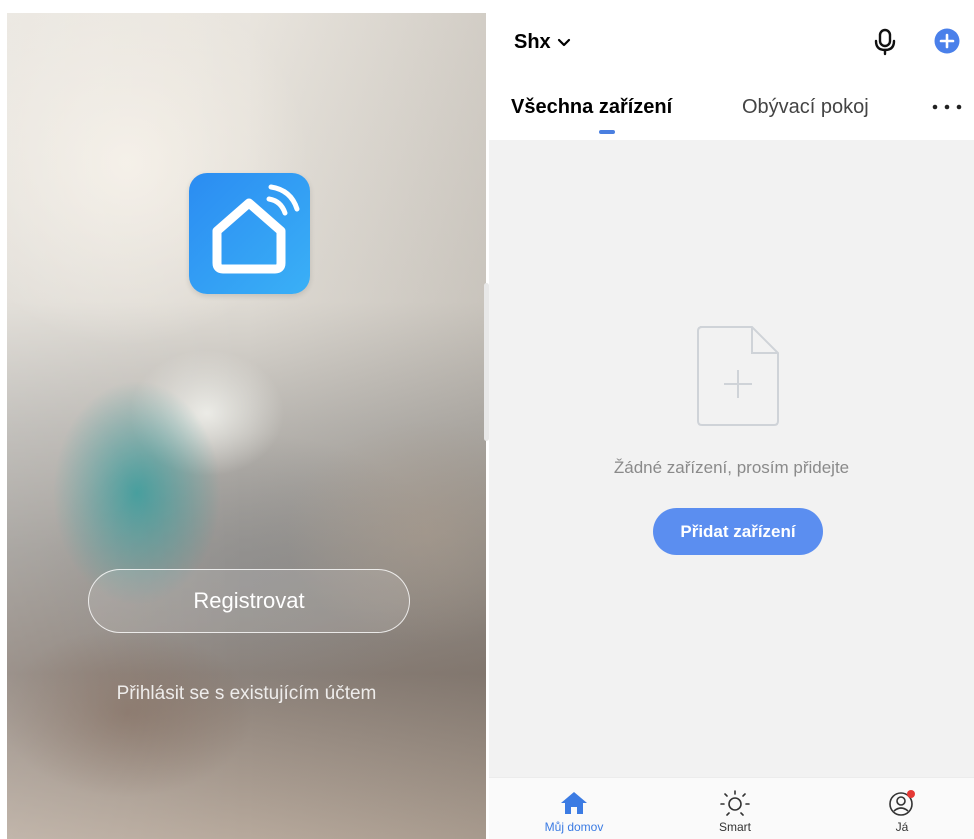 Image resolution: width=974 pixels, height=839 pixels. What do you see at coordinates (246, 694) in the screenshot?
I see `login-existing-account-link: Přihlásit se s existujícím účtem` at bounding box center [246, 694].